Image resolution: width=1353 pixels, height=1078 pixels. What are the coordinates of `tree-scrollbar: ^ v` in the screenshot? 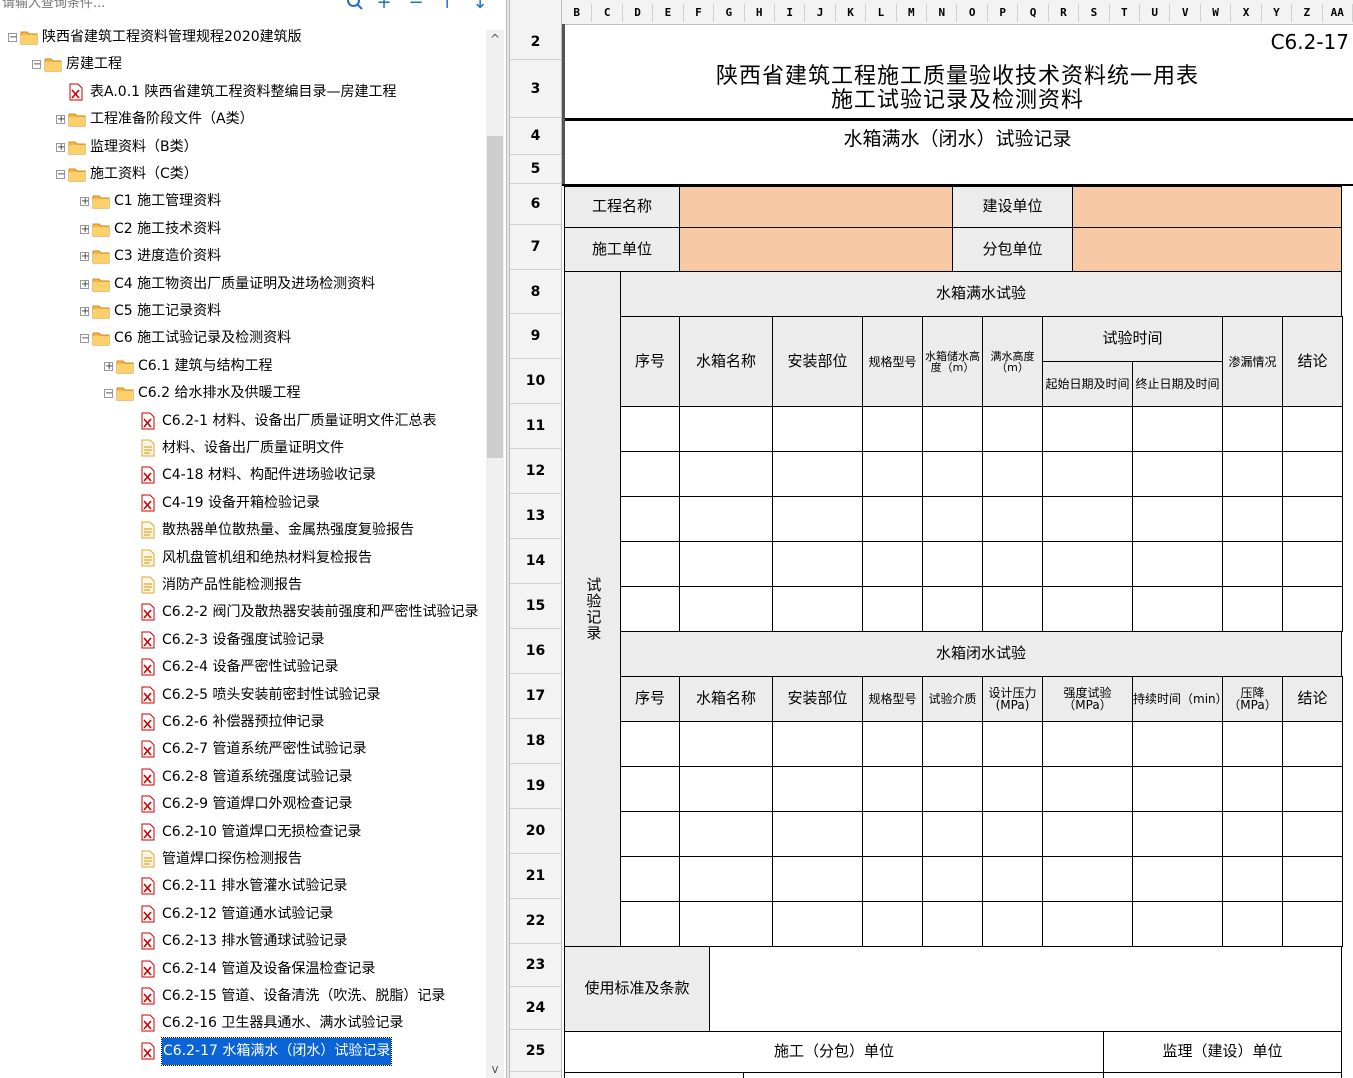 It's located at (495, 554).